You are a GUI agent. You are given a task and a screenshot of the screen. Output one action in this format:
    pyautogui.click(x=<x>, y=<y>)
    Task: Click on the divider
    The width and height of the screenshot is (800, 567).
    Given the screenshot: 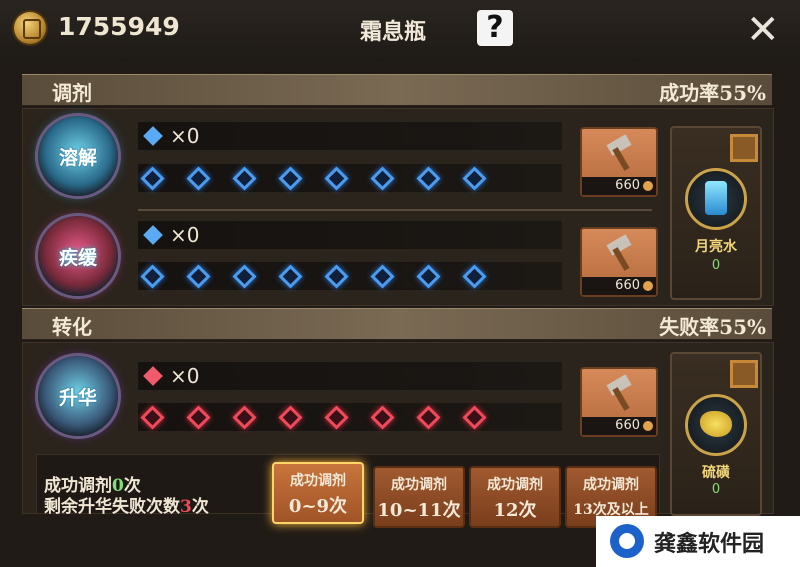 What is the action you would take?
    pyautogui.click(x=395, y=210)
    